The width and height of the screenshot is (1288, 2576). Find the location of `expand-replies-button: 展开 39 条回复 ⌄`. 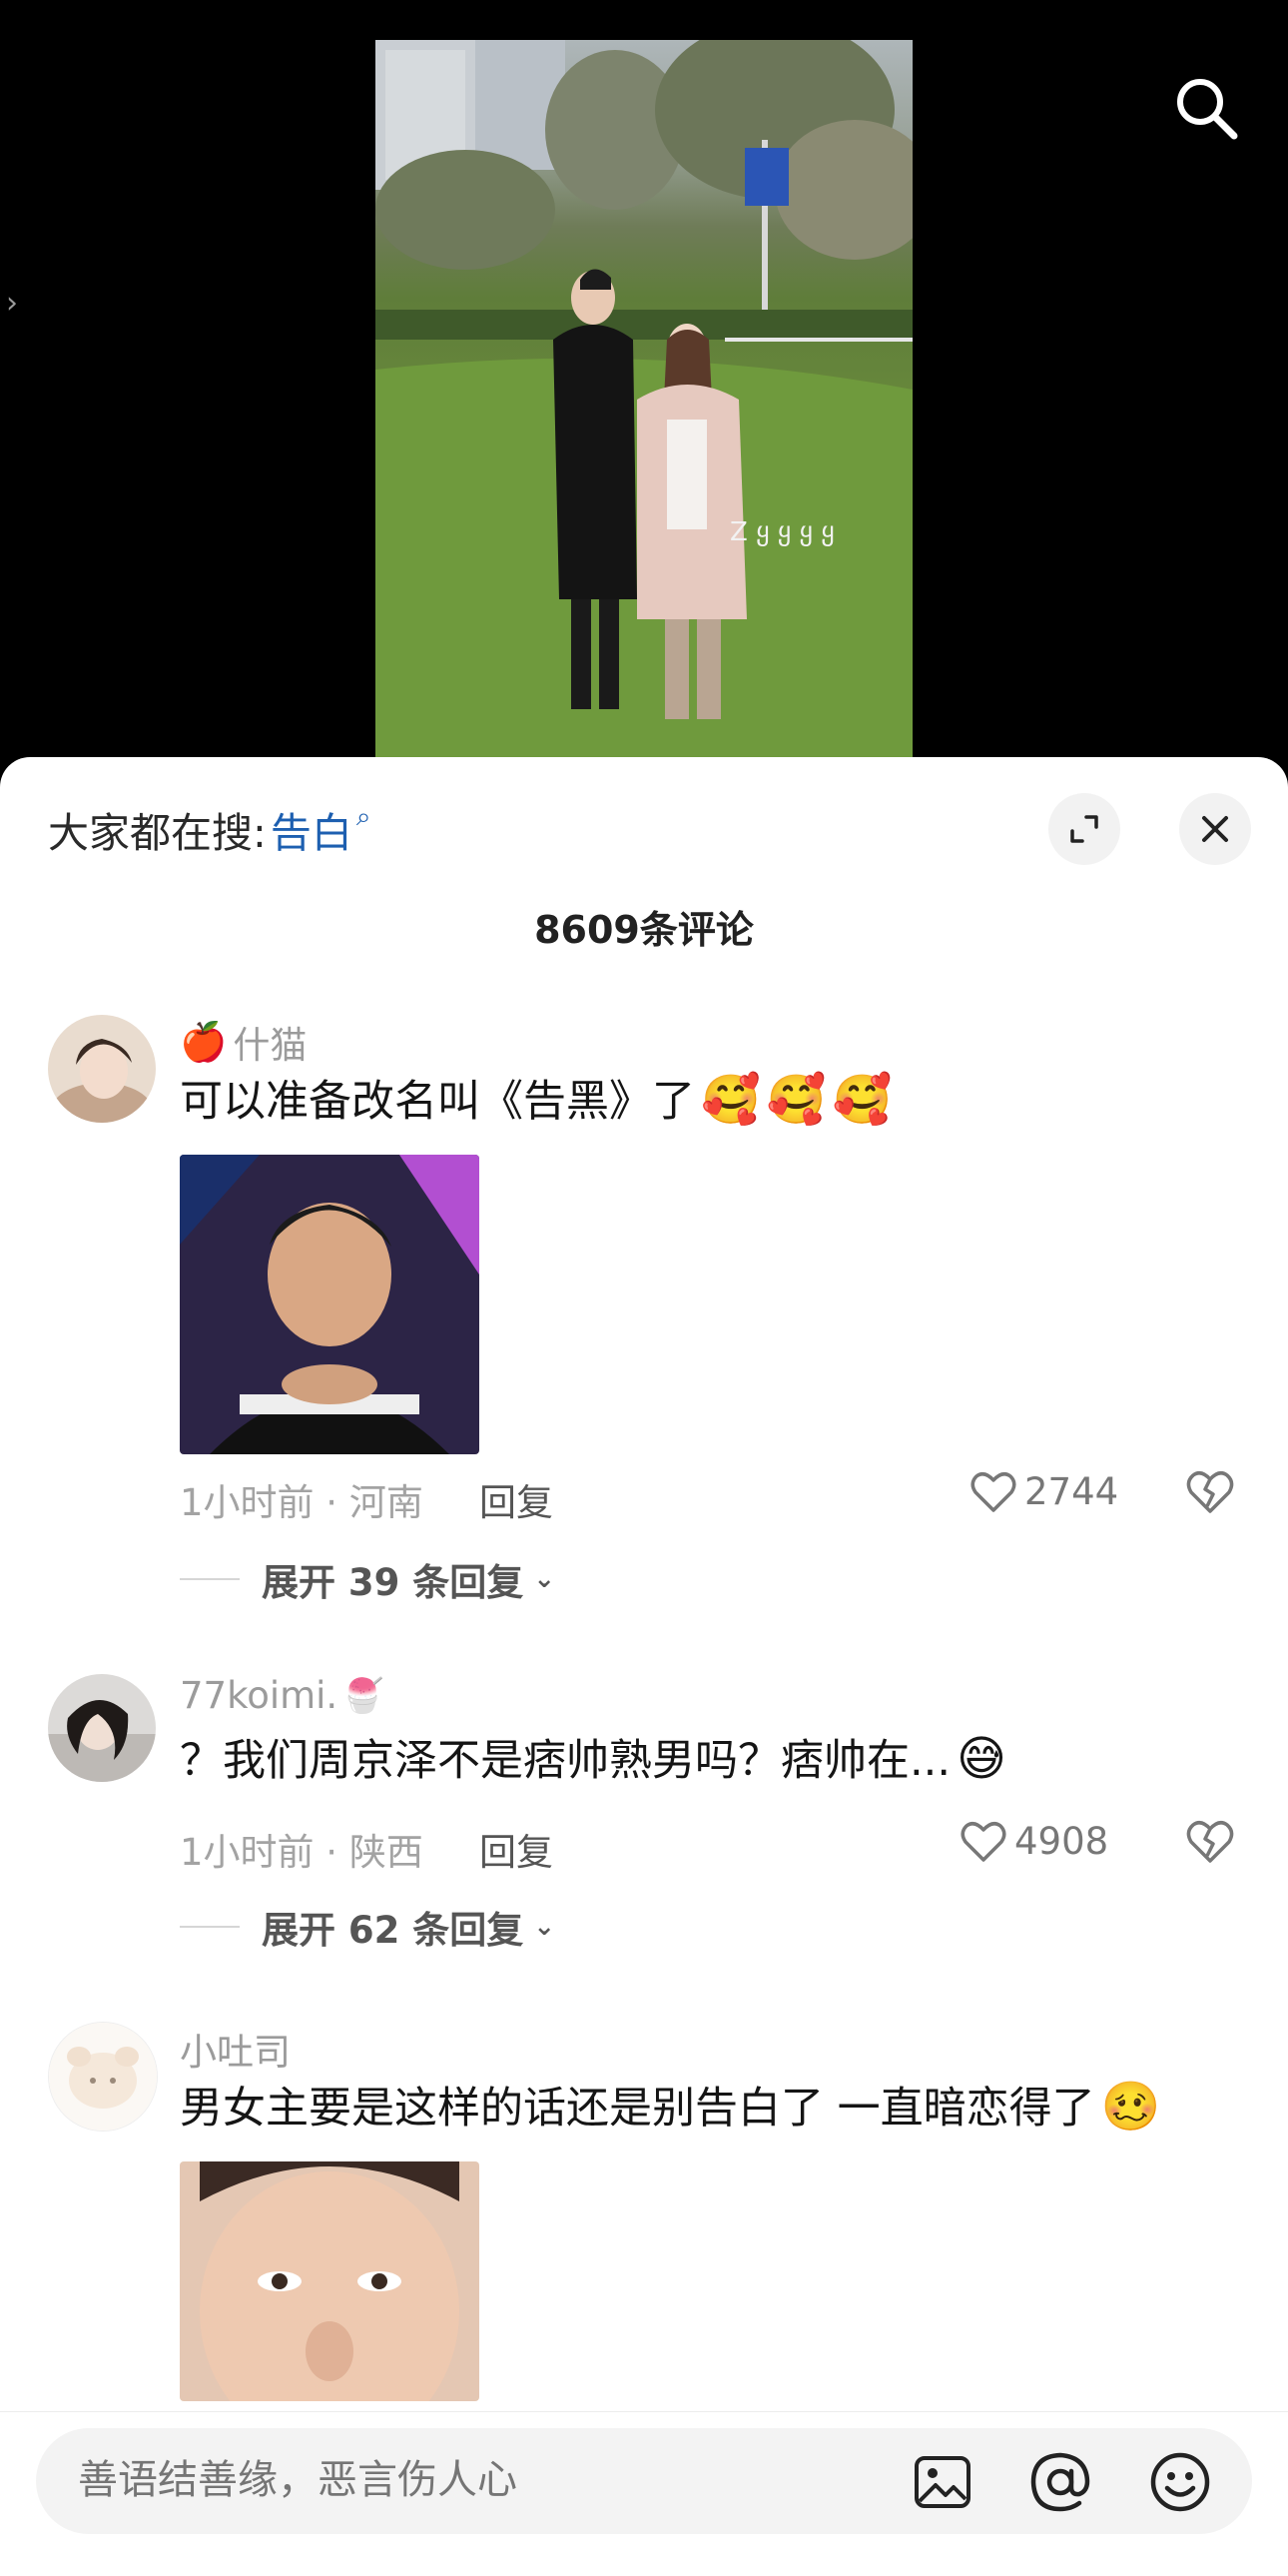

expand-replies-button: 展开 39 条回复 ⌄ is located at coordinates (368, 1579).